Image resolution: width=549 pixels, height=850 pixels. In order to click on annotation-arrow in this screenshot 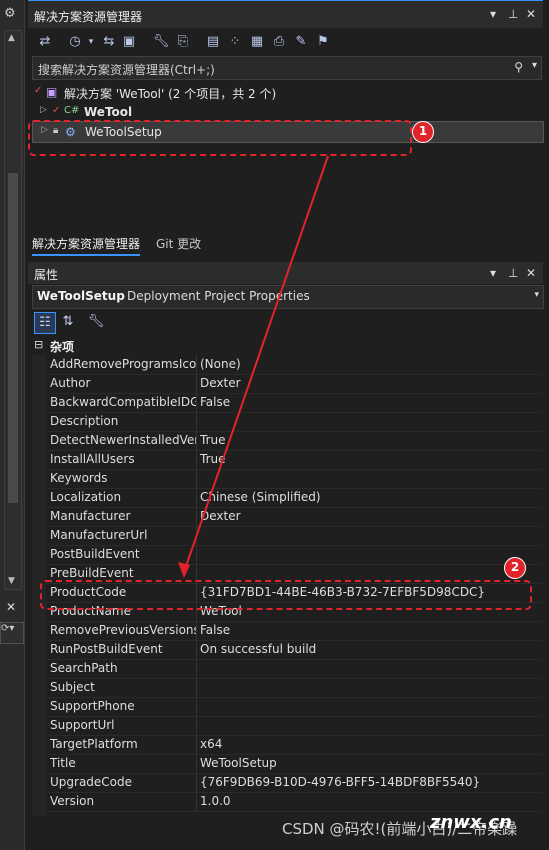, I will do `click(253, 366)`.